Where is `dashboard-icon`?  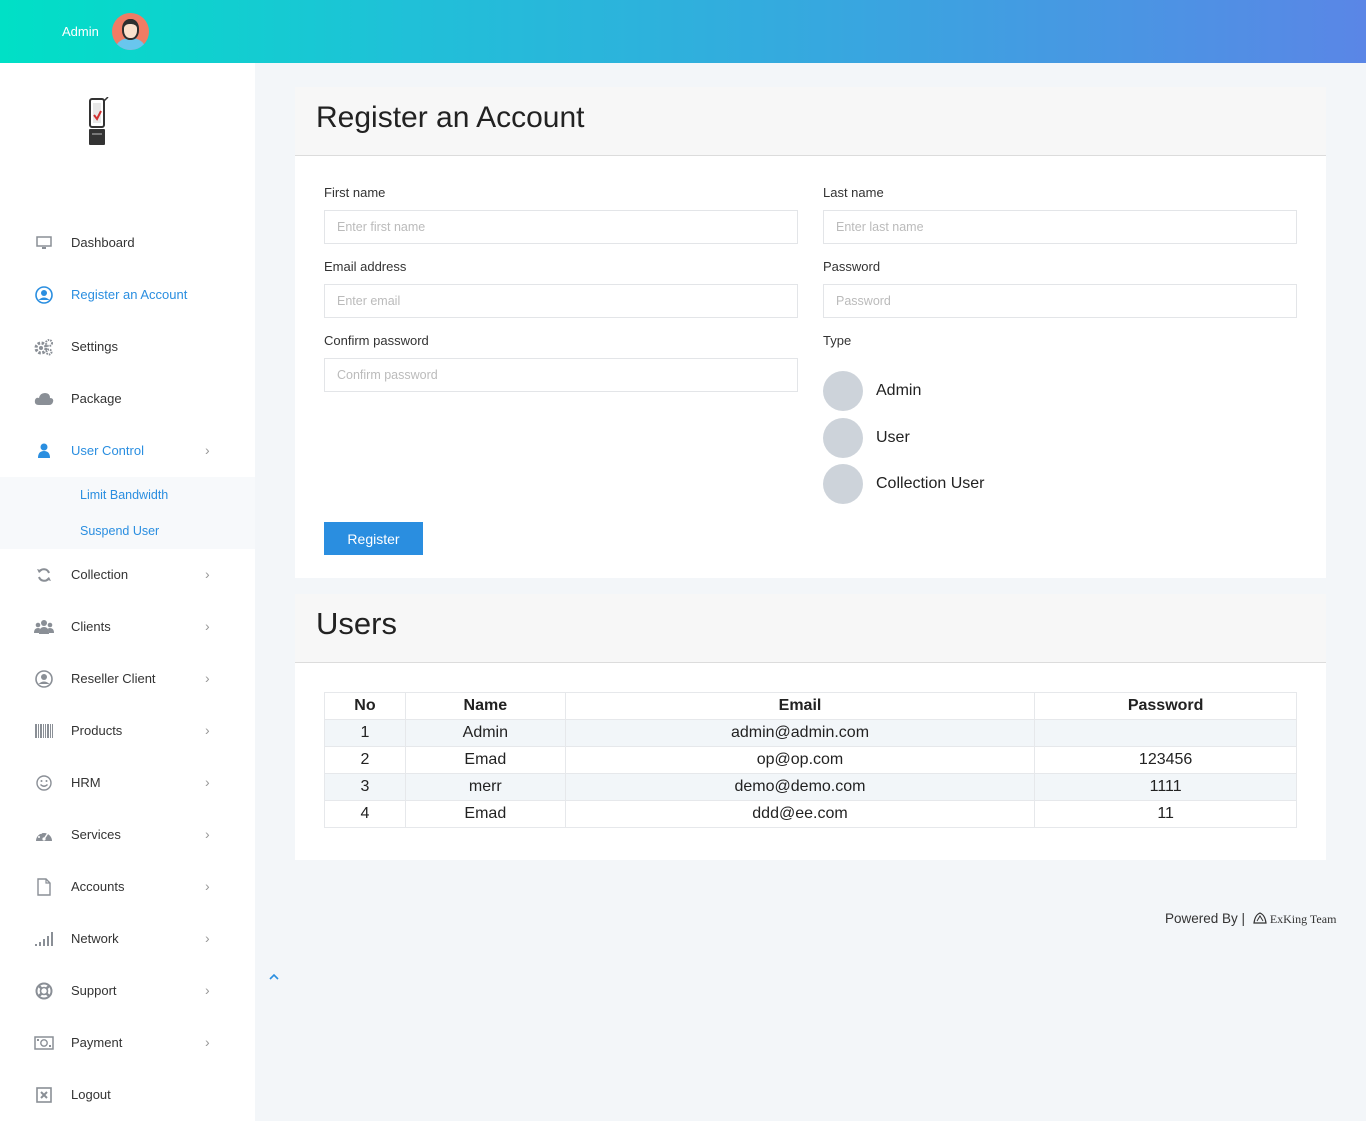 dashboard-icon is located at coordinates (44, 835).